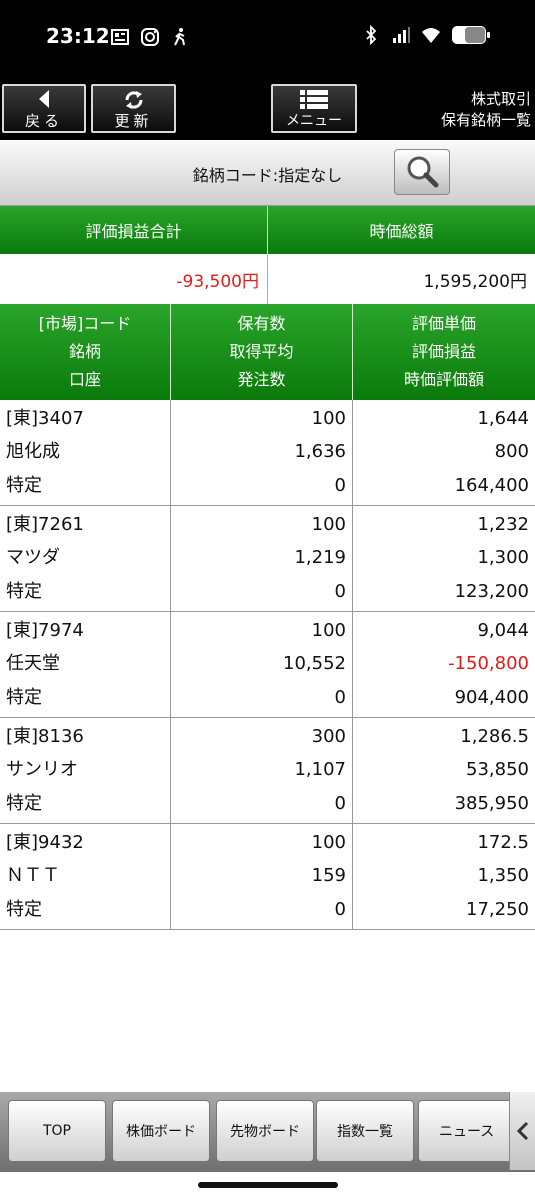 The width and height of the screenshot is (535, 1200). I want to click on market-value: 164,400, so click(491, 486).